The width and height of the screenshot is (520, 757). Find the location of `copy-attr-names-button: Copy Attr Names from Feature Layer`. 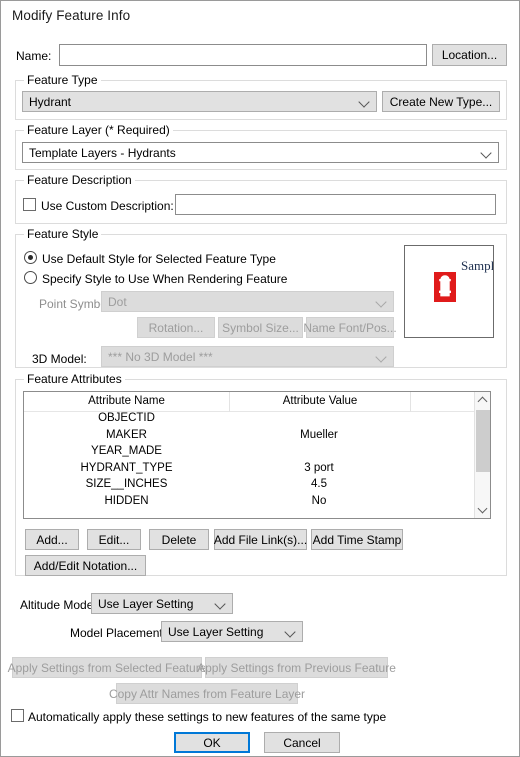

copy-attr-names-button: Copy Attr Names from Feature Layer is located at coordinates (207, 693).